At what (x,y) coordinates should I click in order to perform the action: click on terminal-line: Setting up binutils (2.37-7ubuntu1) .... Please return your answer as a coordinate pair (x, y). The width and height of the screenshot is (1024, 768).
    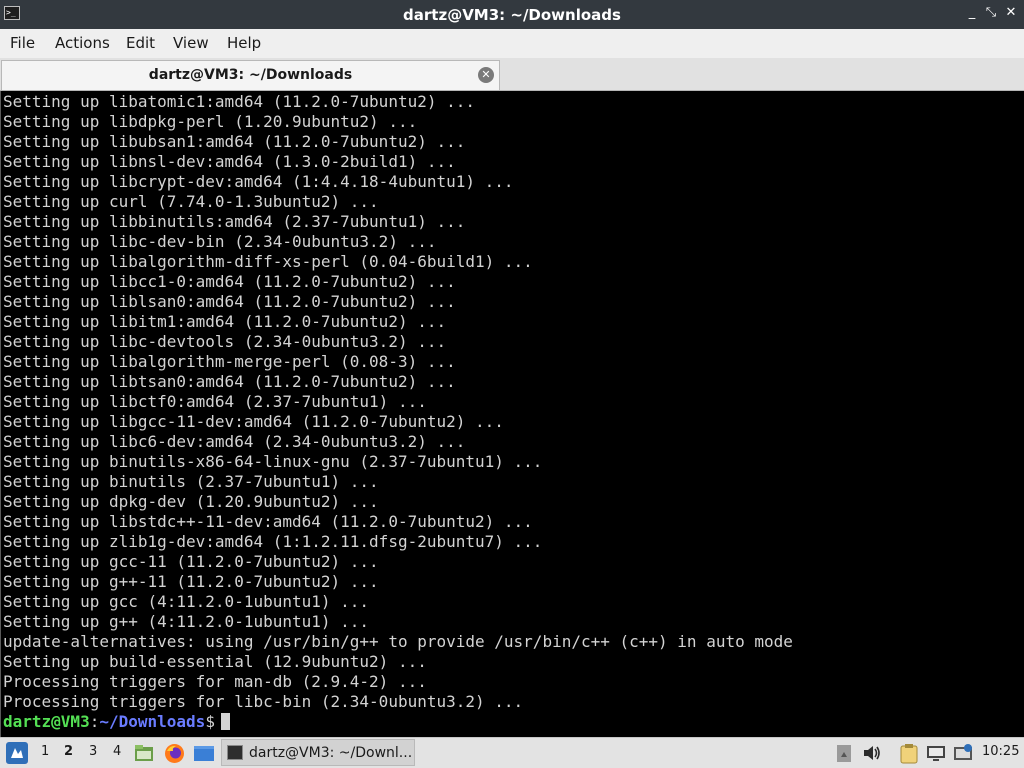
    Looking at the image, I should click on (191, 481).